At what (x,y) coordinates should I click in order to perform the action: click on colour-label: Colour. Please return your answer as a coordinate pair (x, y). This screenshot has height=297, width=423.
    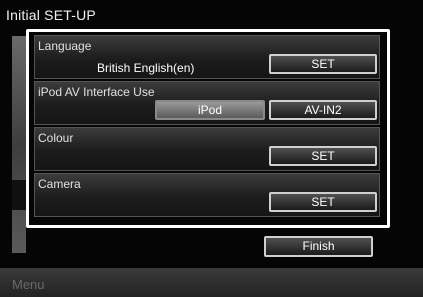
    Looking at the image, I should click on (56, 138).